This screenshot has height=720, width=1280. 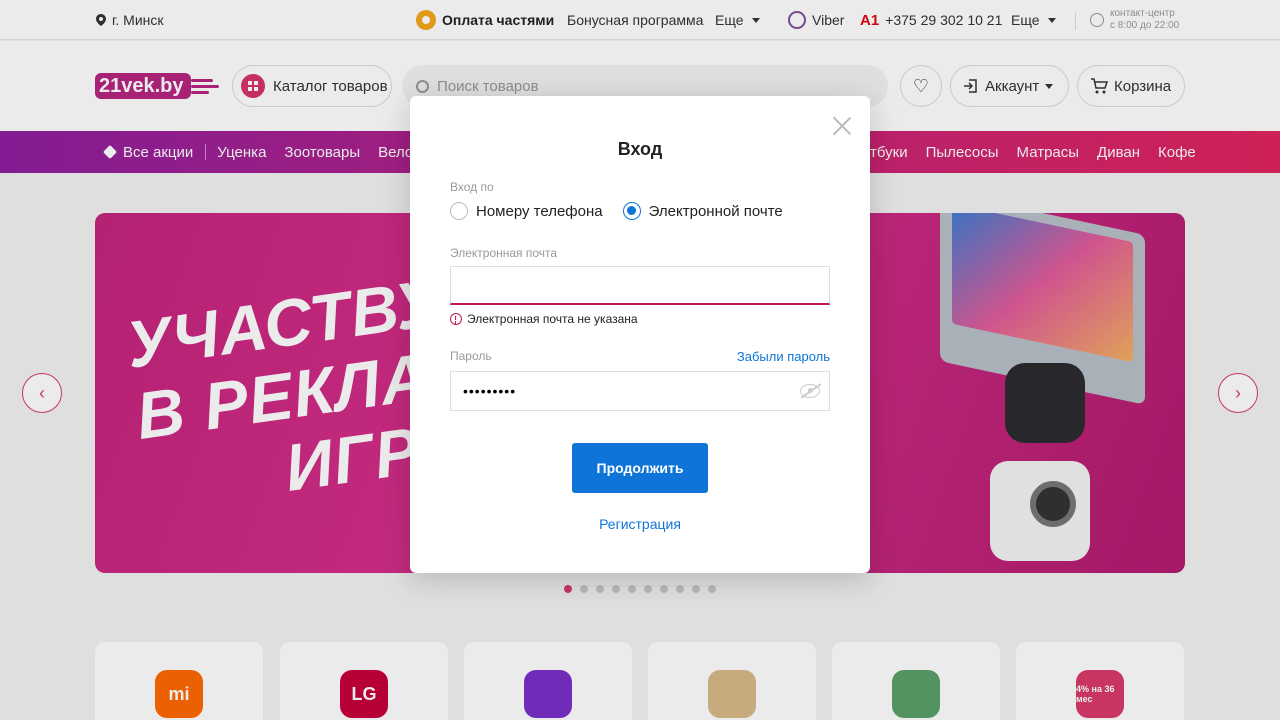 What do you see at coordinates (810, 391) in the screenshot?
I see `eye-hidden-icon` at bounding box center [810, 391].